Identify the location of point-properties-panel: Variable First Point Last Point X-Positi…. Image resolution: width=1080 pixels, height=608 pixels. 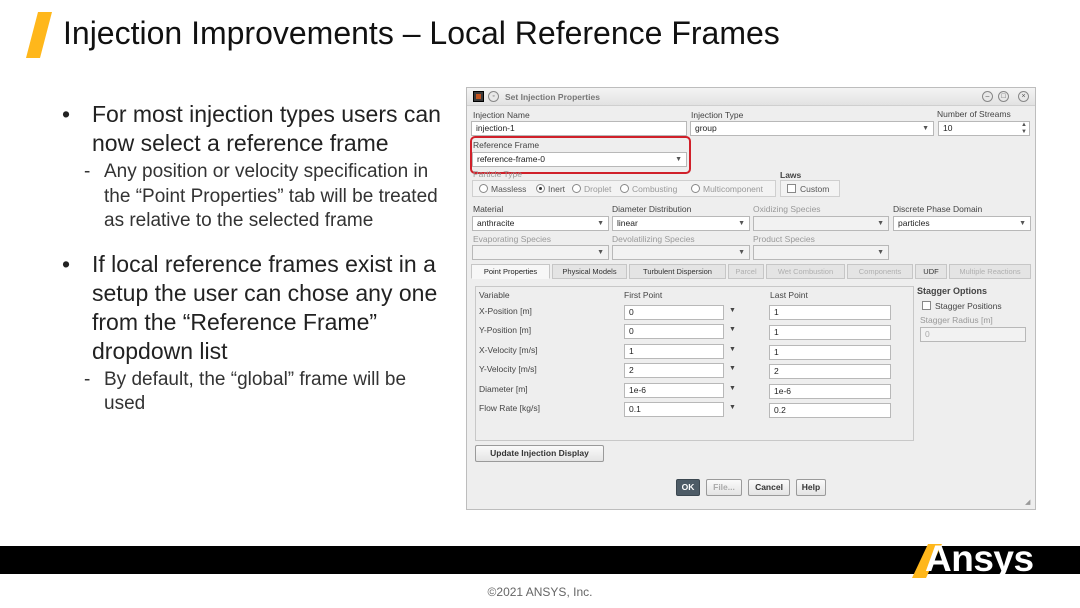
(694, 363).